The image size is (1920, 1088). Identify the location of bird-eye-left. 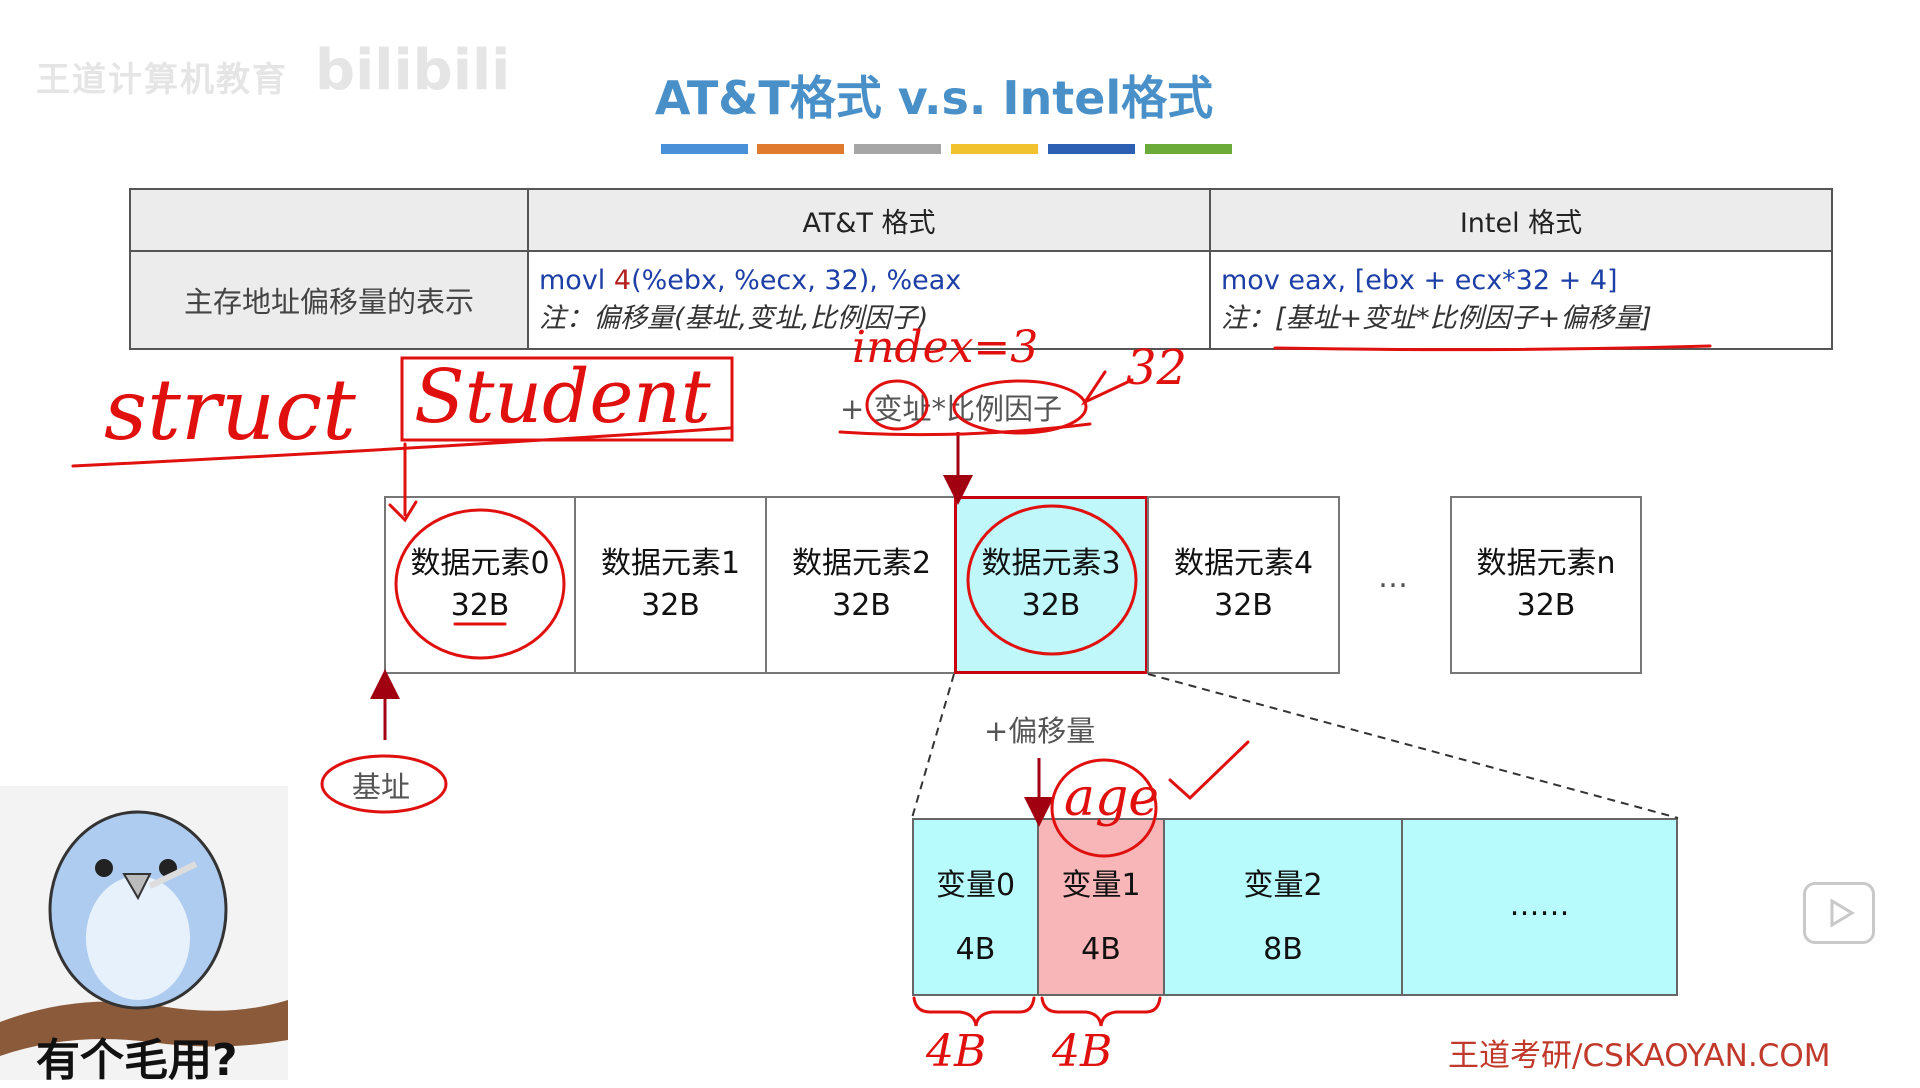
(104, 868).